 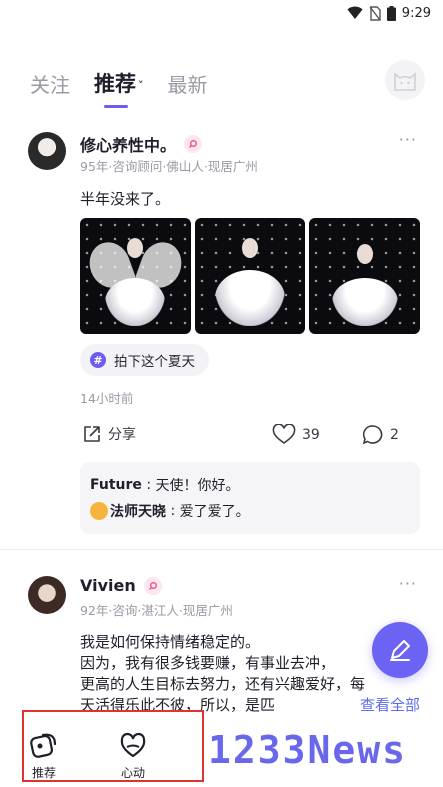 I want to click on post-username: 修心养性中。, so click(x=141, y=144).